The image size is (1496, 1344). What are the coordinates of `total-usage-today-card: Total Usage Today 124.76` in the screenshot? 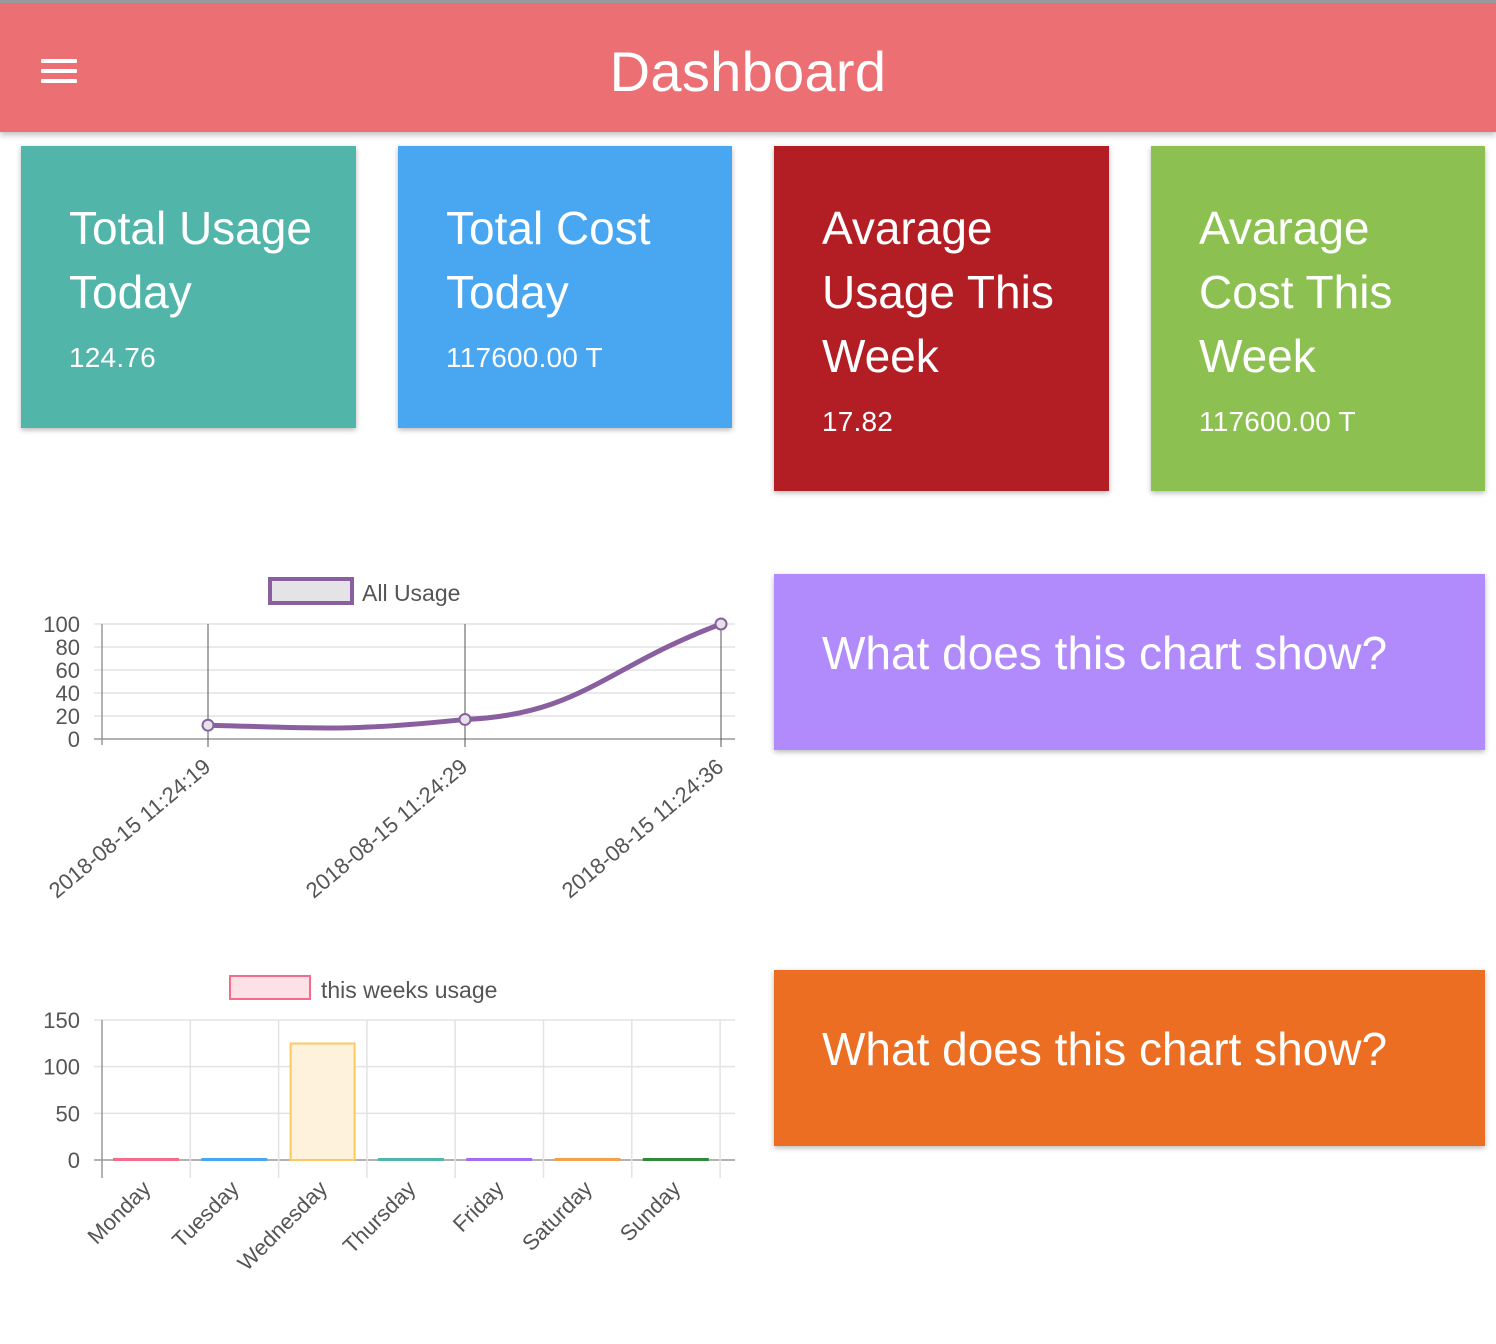 It's located at (188, 287).